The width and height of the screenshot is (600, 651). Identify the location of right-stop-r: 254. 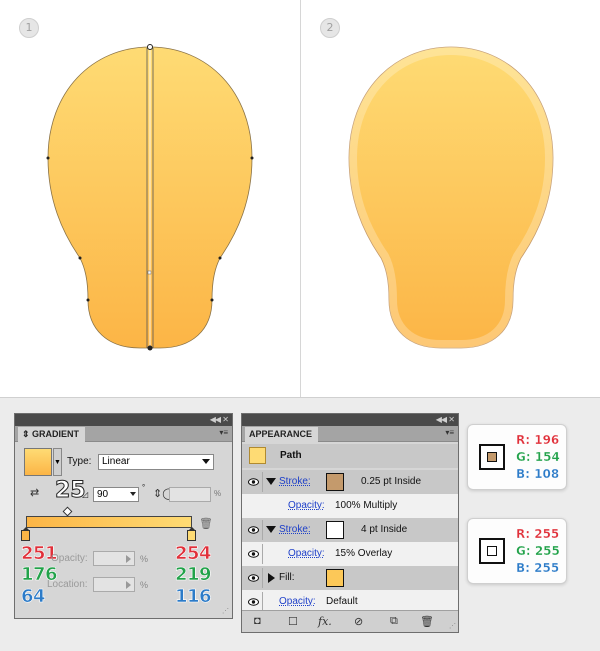
(193, 554).